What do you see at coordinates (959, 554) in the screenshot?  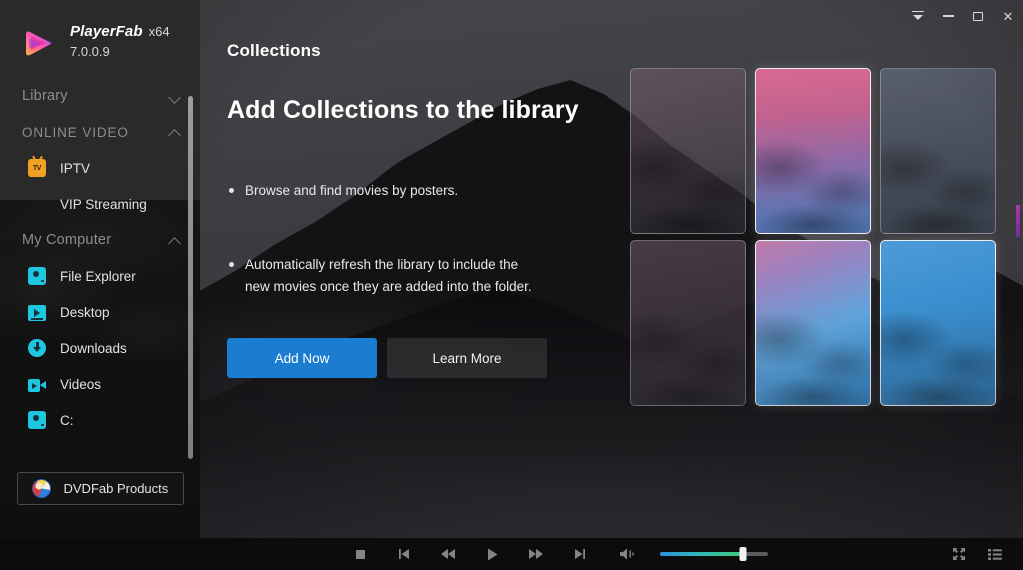 I see `fullscreen-button` at bounding box center [959, 554].